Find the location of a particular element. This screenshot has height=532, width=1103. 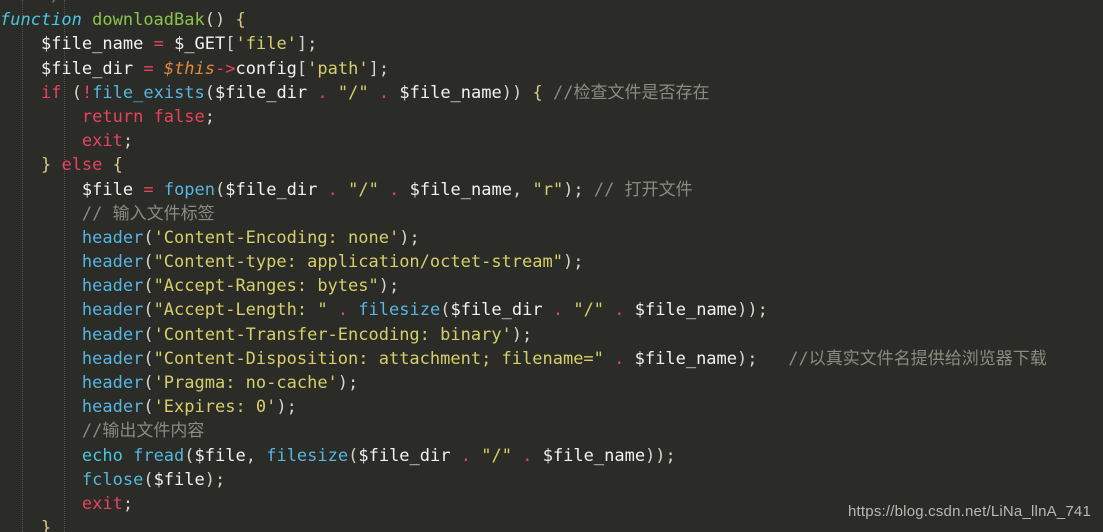

watermark: https://blog.csdn.net/LiNa_llnA_741 is located at coordinates (969, 511).